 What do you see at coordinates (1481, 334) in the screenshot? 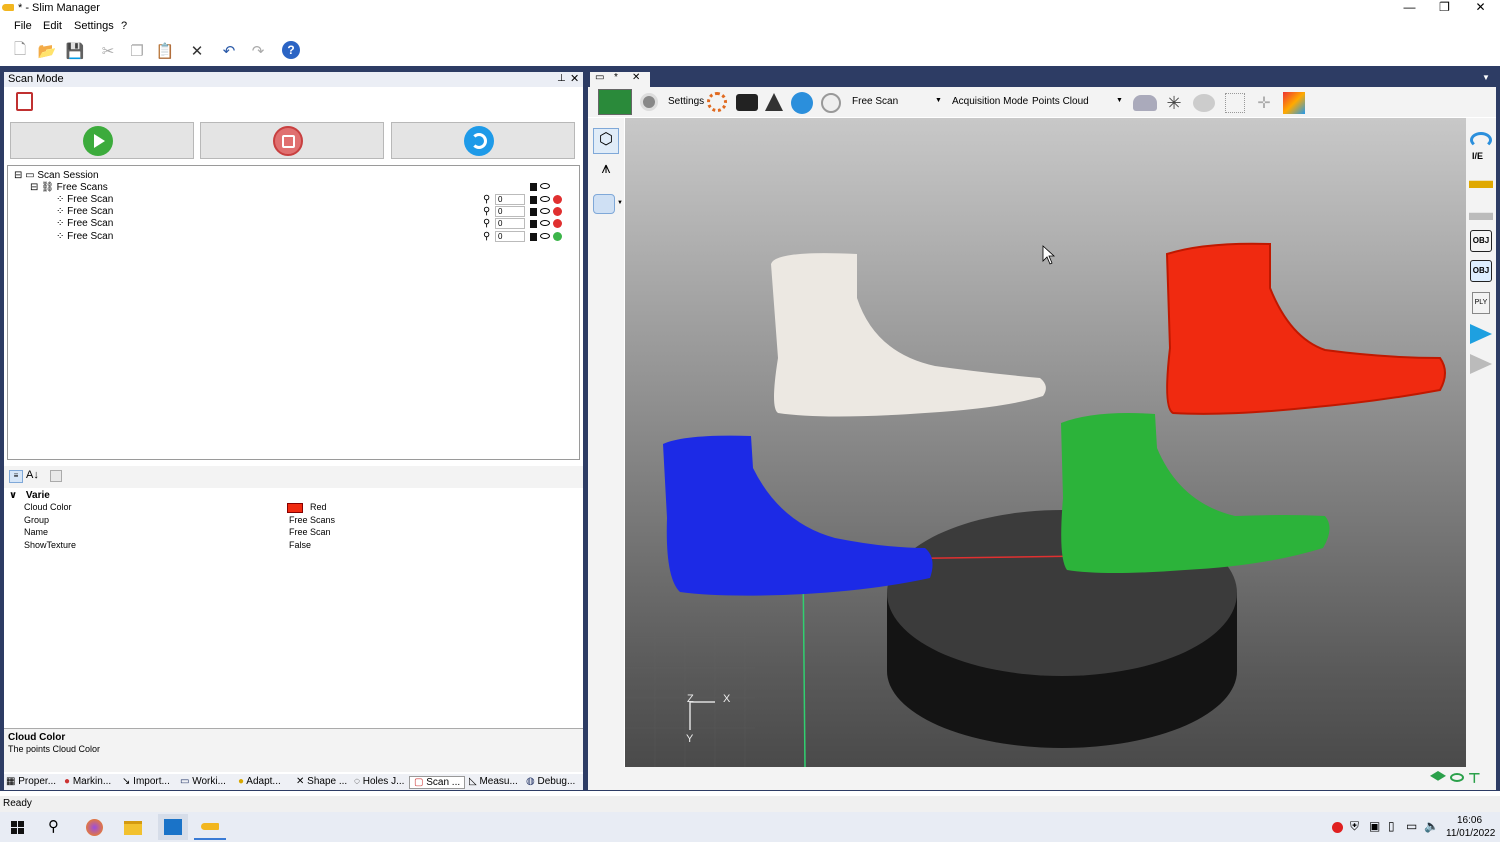
I see `send-icon` at bounding box center [1481, 334].